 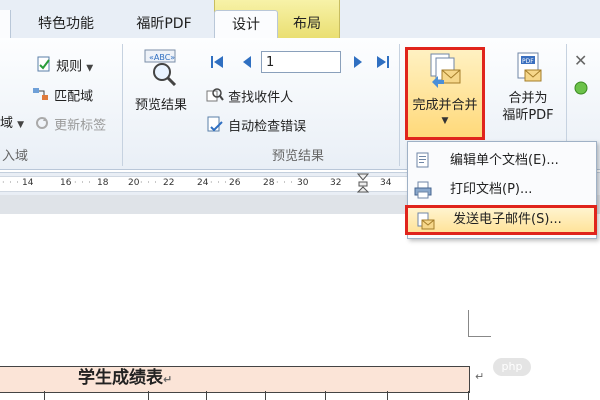 I want to click on preview-abc-icon: «ABC», so click(x=161, y=69).